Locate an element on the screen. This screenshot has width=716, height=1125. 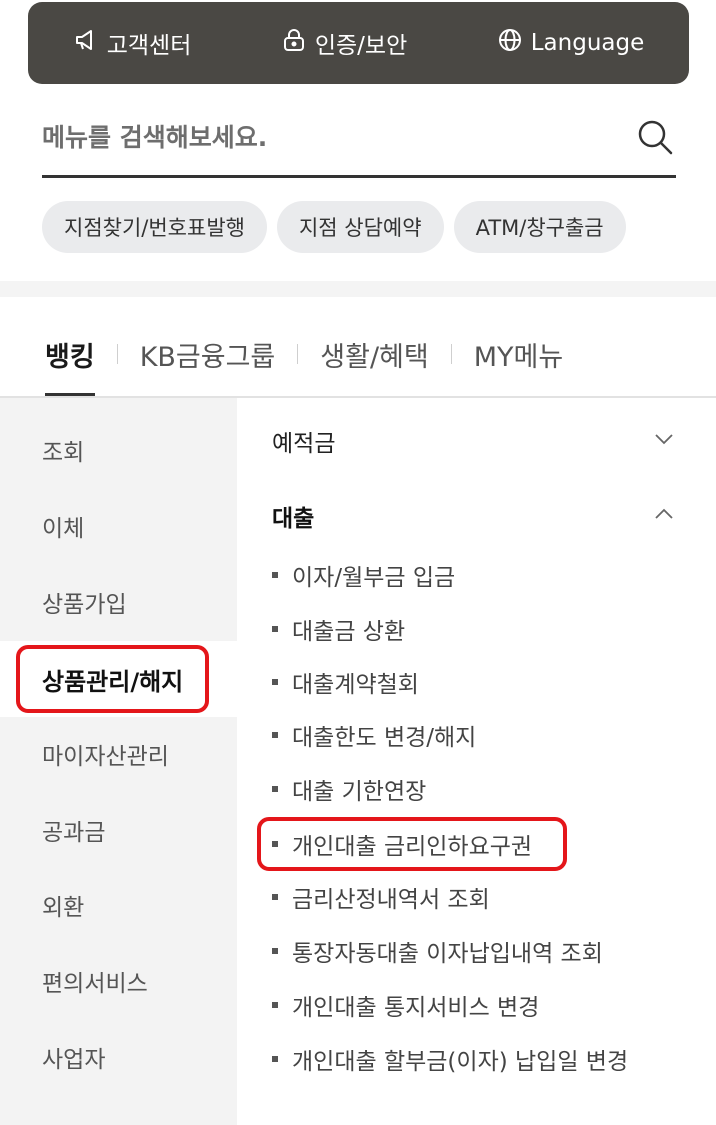
tab-life-benefits: 생활/혜택 is located at coordinates (374, 354).